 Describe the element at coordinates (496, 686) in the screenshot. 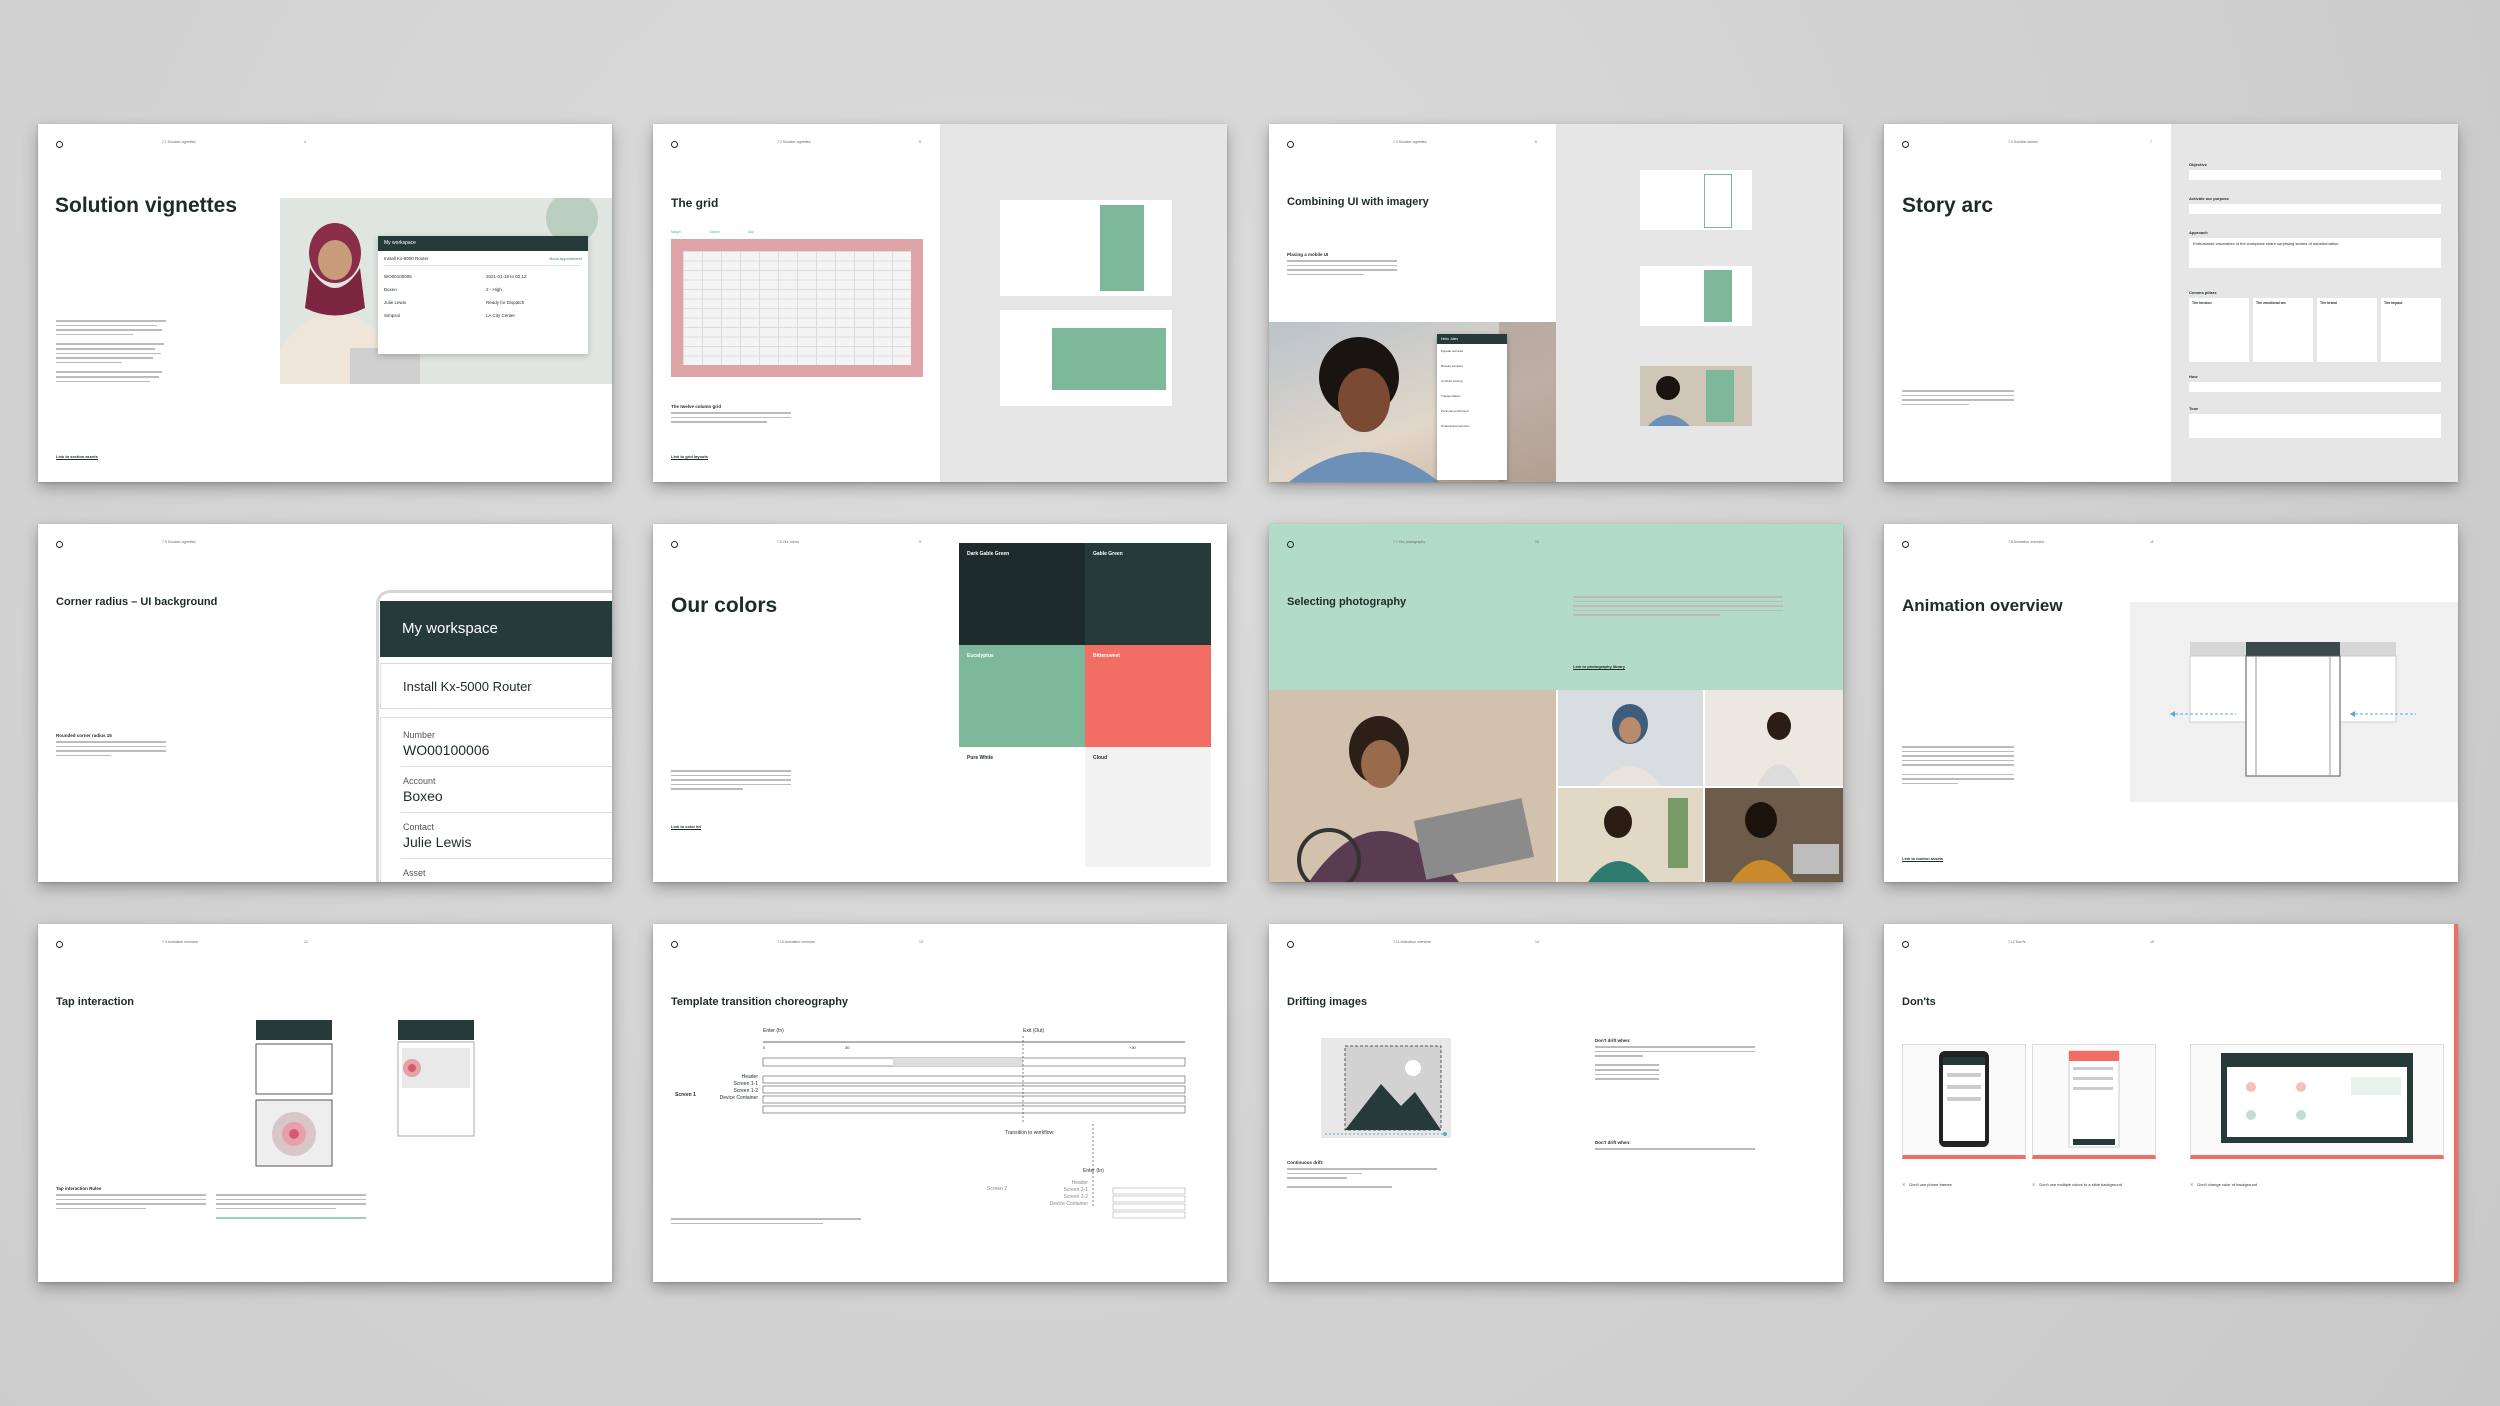

I see `workspace-row: Install Kx-5000 Router` at that location.